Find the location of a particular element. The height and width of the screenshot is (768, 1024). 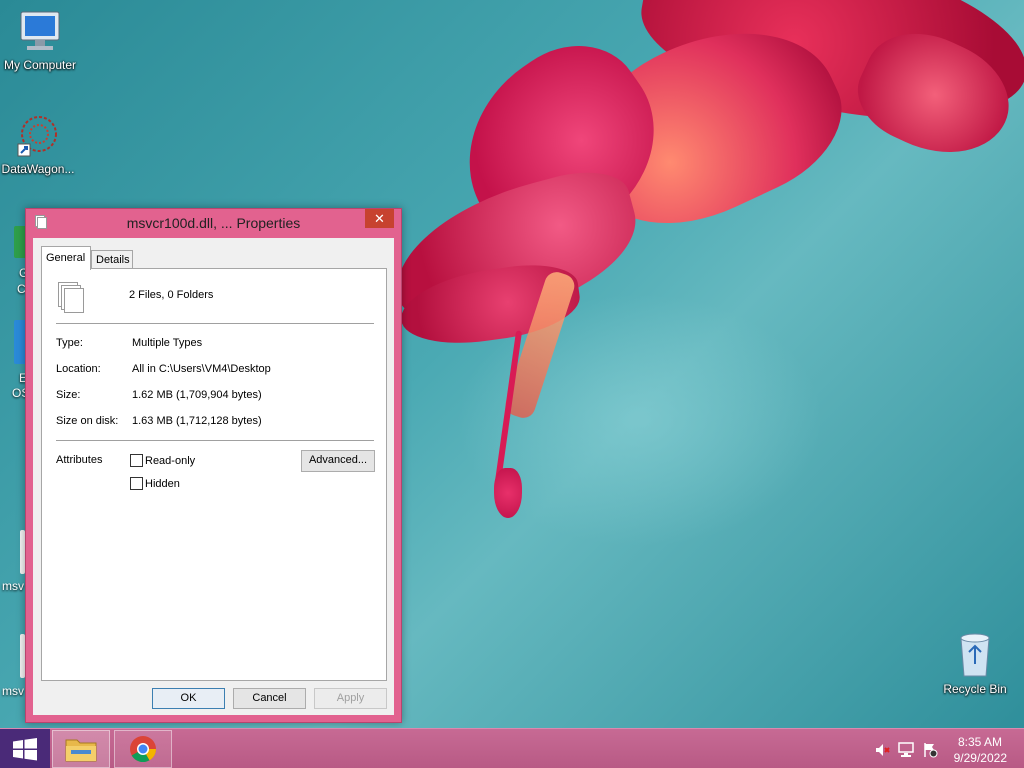

size-on-disk-value: 1.63 MB (1,712,128 bytes) is located at coordinates (197, 421).